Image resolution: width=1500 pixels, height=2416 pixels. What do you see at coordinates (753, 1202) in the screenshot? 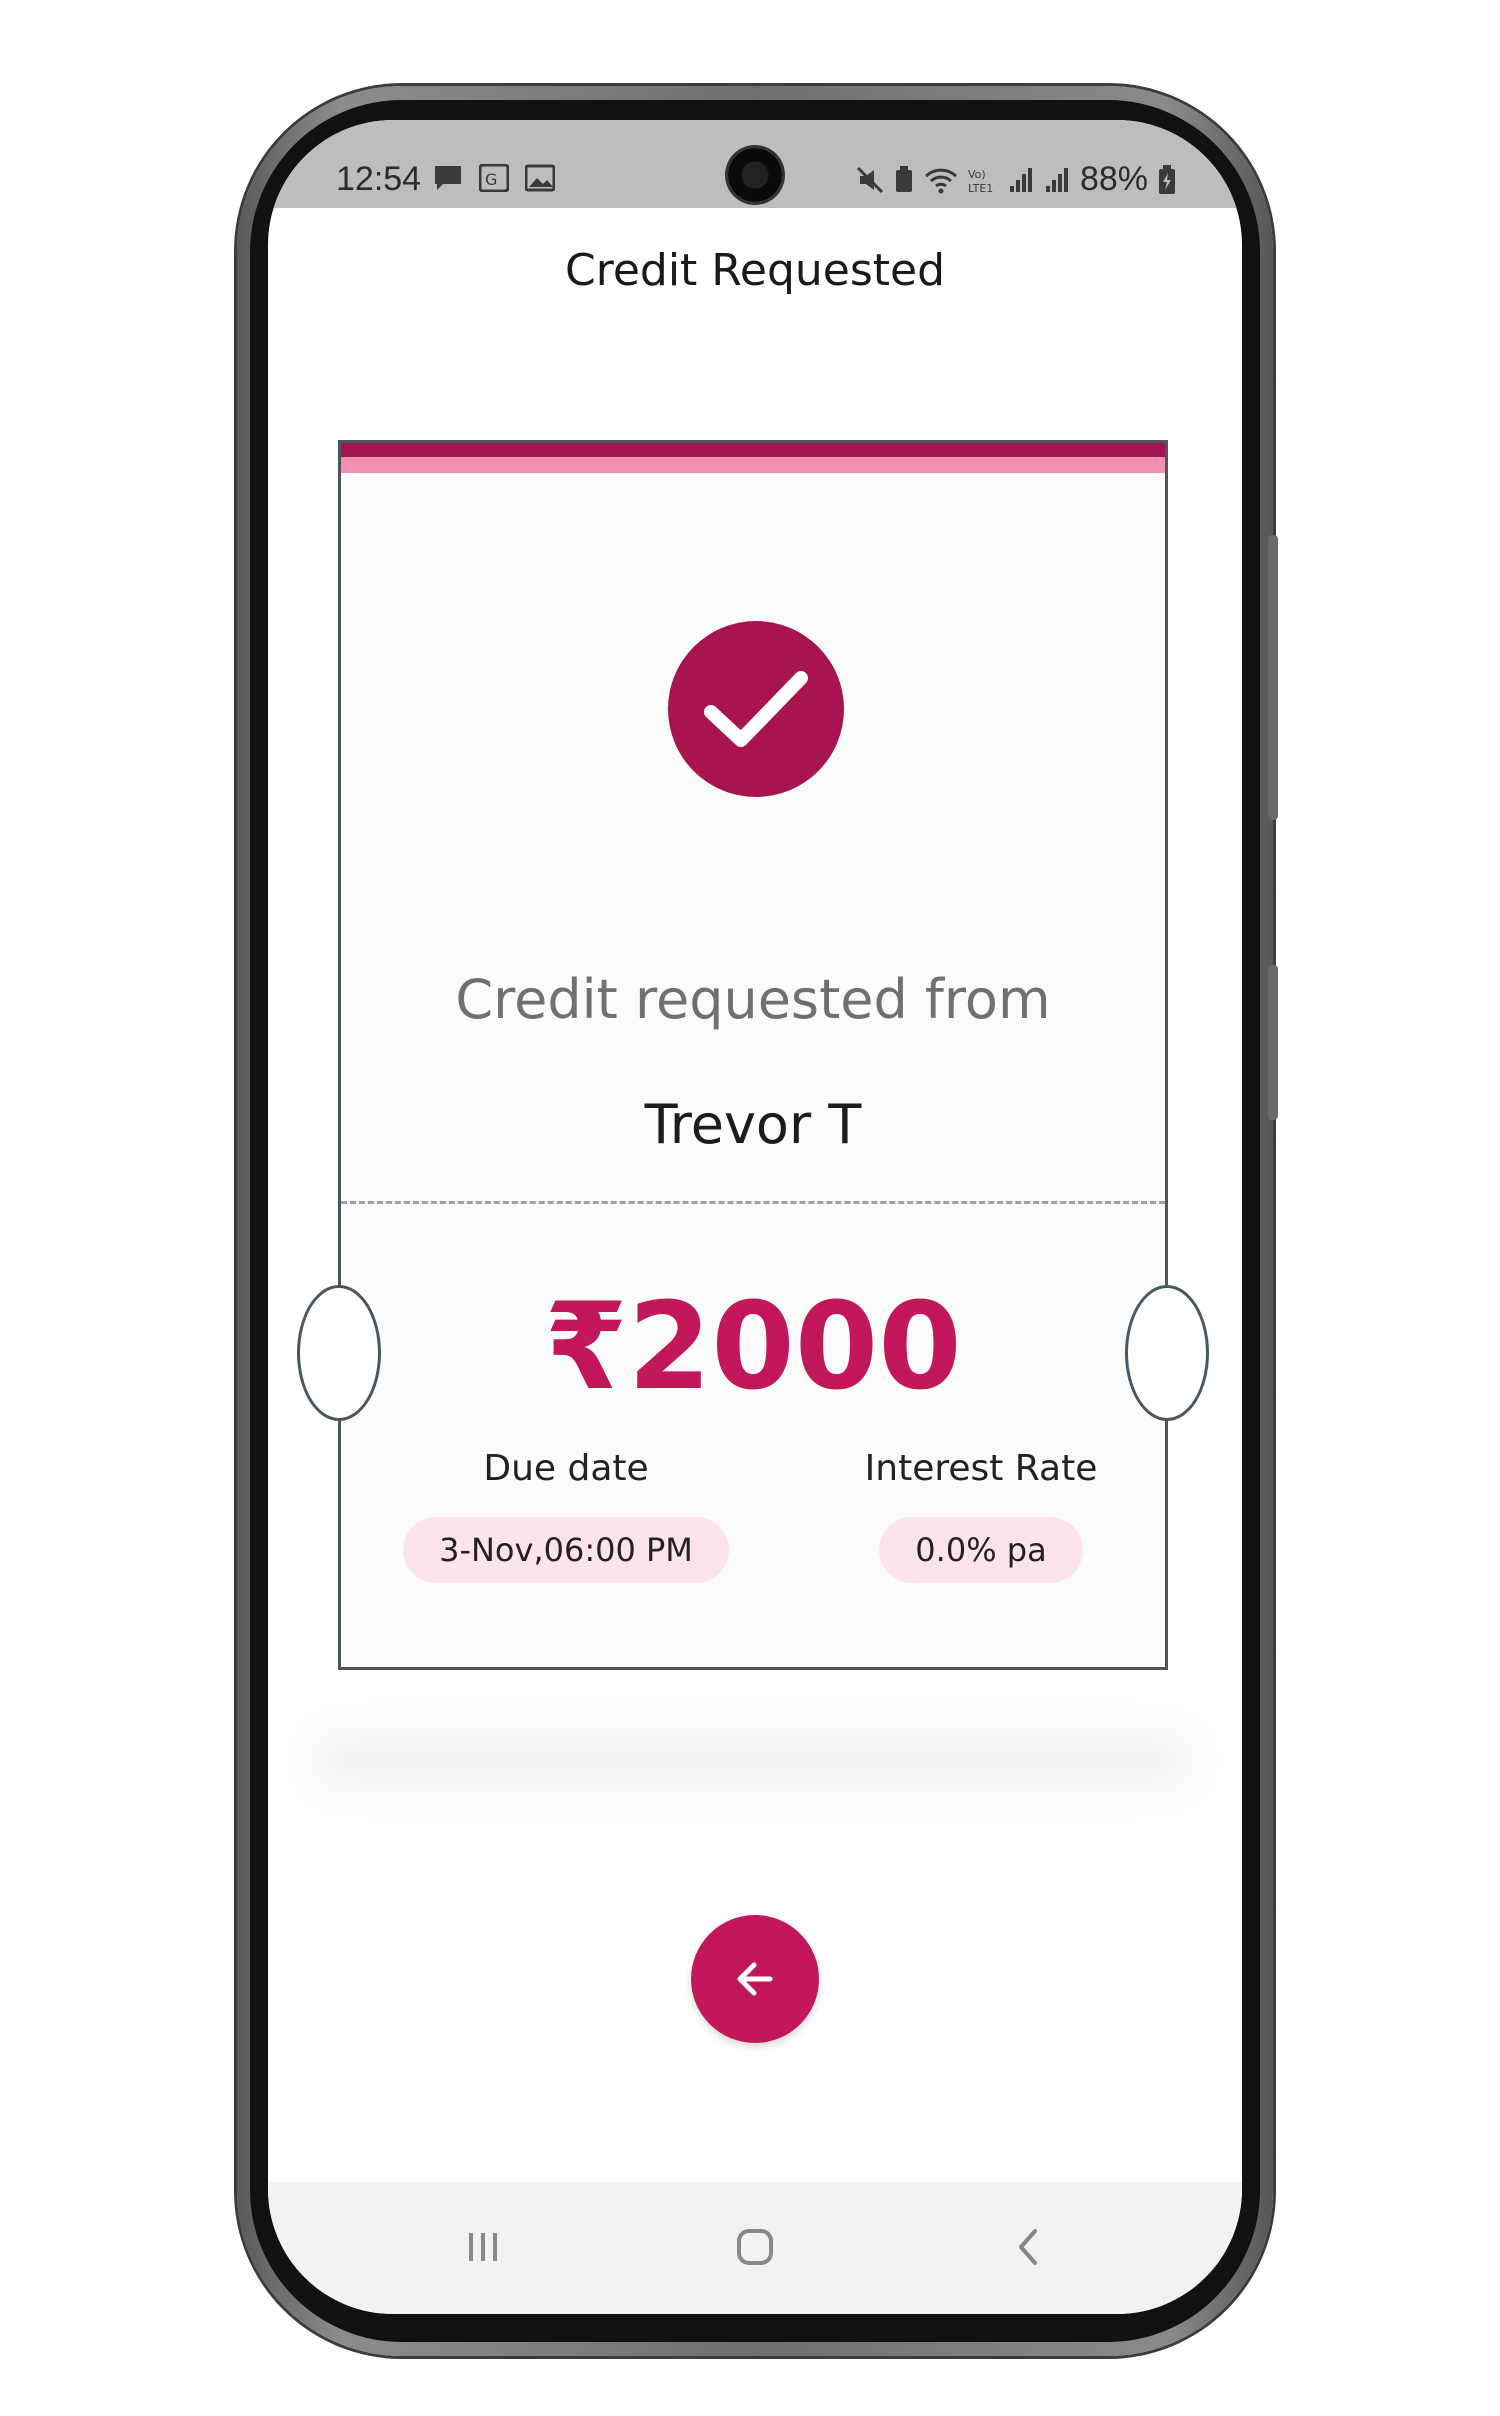
I see `ticket-perforation` at bounding box center [753, 1202].